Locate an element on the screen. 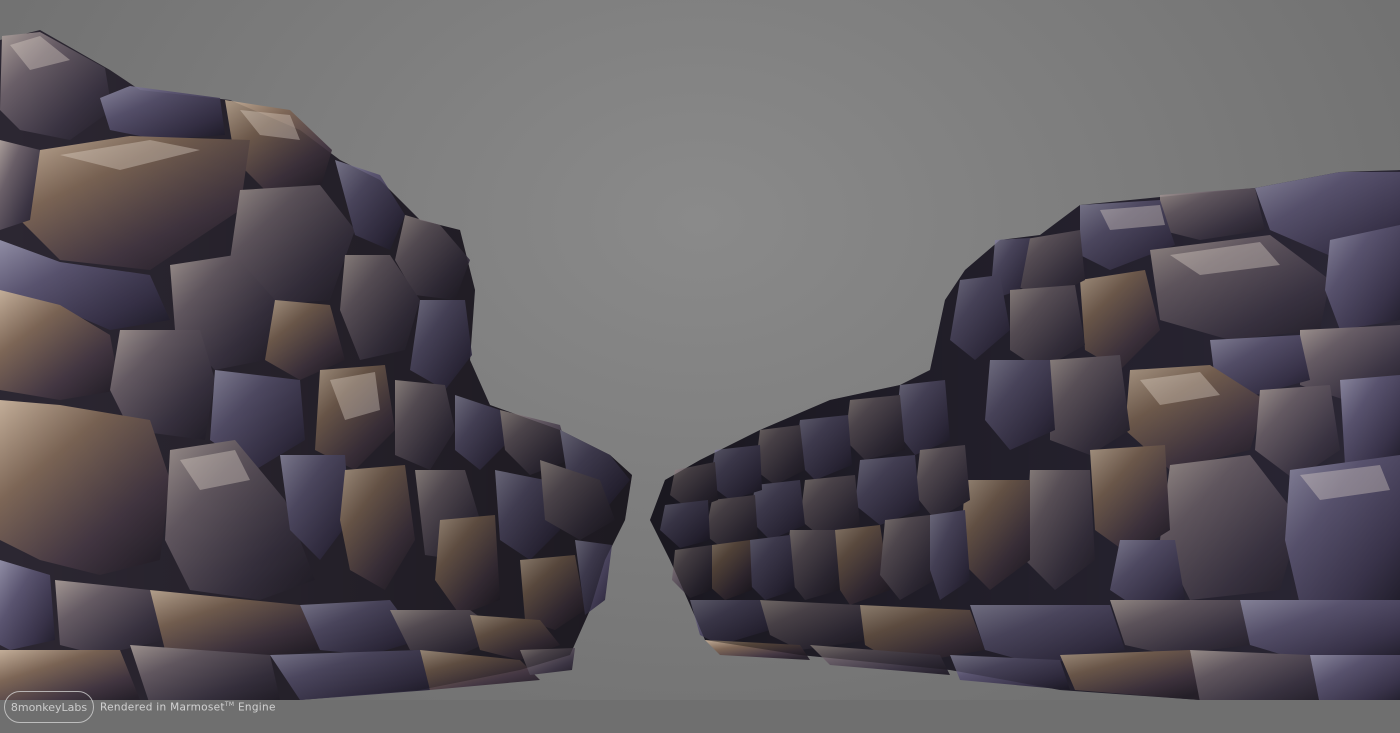 The width and height of the screenshot is (1400, 733). caption-prefix: Rendered in Marmoset is located at coordinates (162, 707).